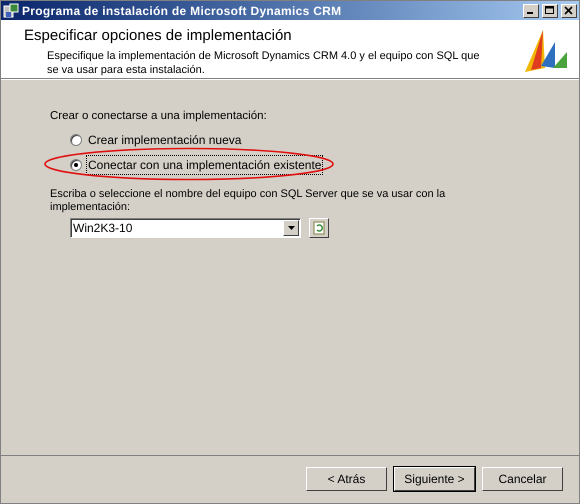 The width and height of the screenshot is (580, 504). What do you see at coordinates (11, 10) in the screenshot?
I see `setup-app-icon` at bounding box center [11, 10].